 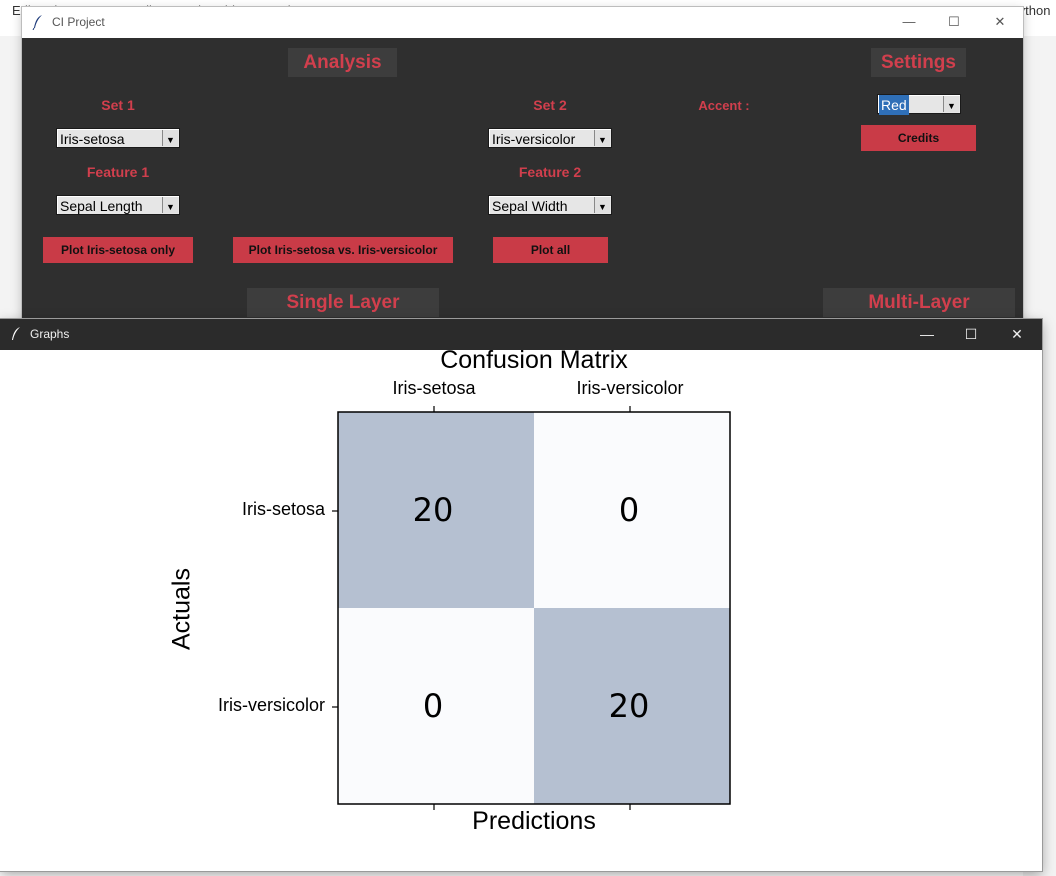 What do you see at coordinates (918, 138) in the screenshot?
I see `credits-button: Credits` at bounding box center [918, 138].